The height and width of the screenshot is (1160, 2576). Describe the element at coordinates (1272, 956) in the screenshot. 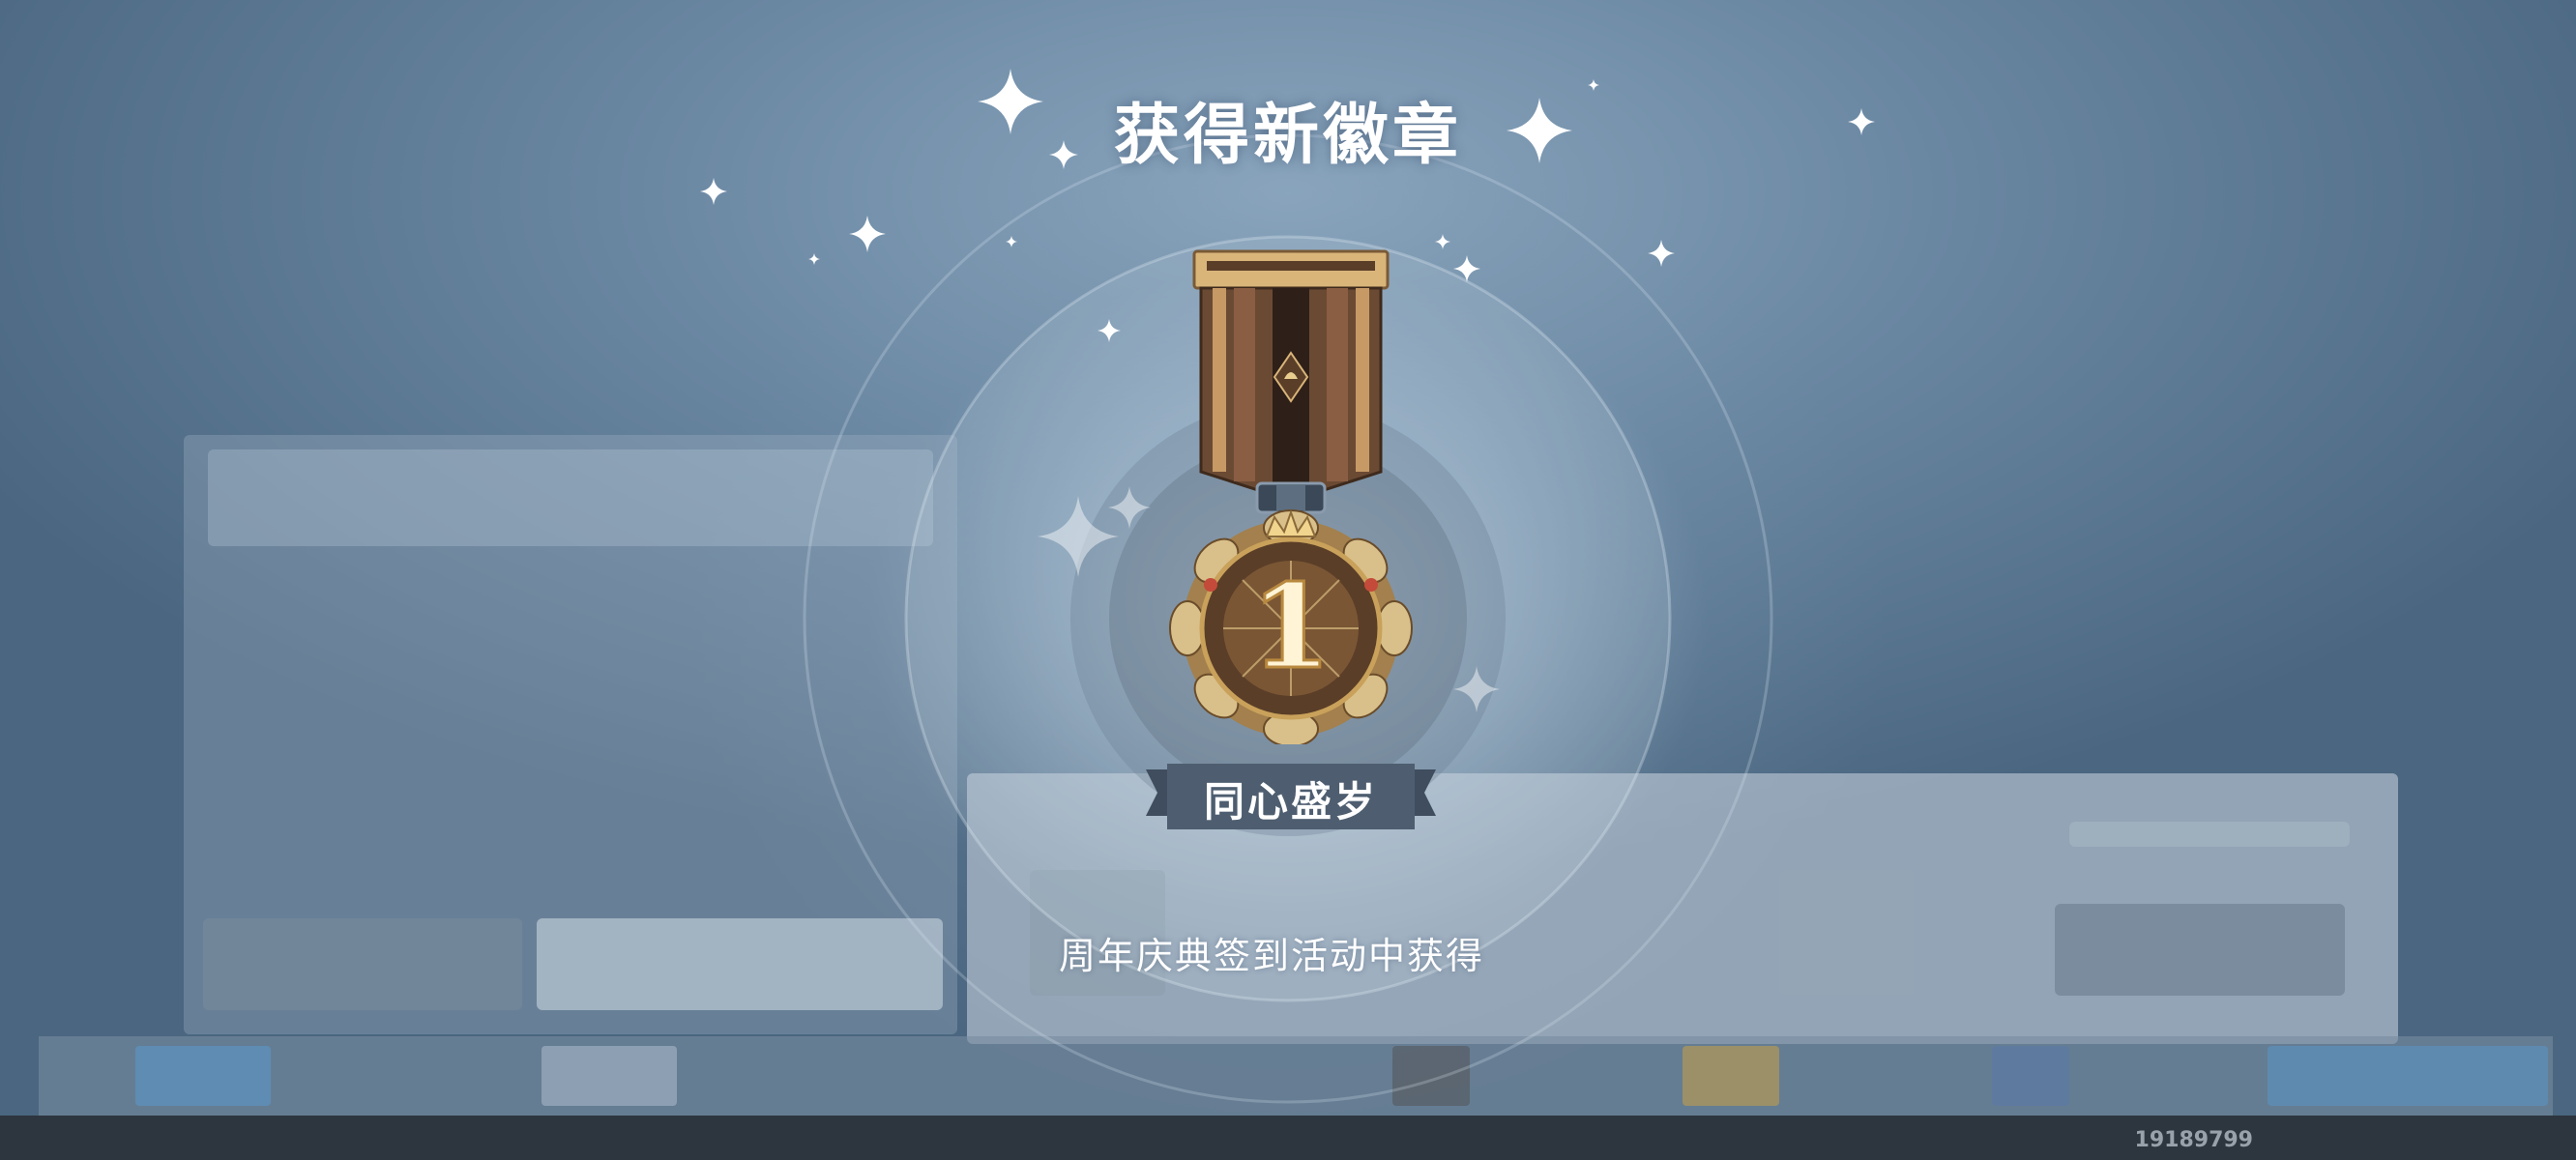

I see `badge-description: 周年庆典签到活动中获得` at that location.